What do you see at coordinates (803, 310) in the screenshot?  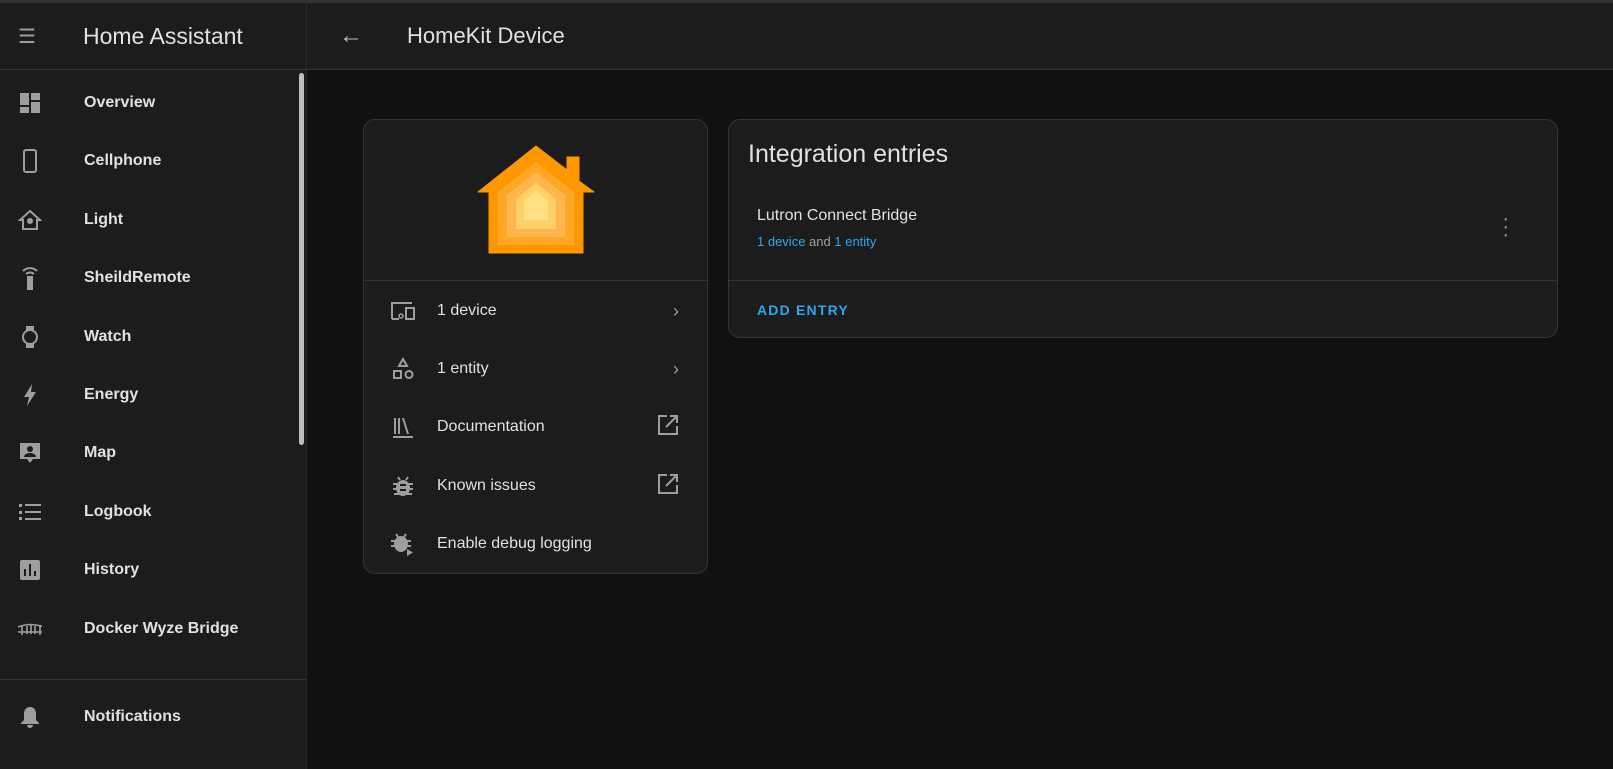 I see `add-entry-button: ADD ENTRY` at bounding box center [803, 310].